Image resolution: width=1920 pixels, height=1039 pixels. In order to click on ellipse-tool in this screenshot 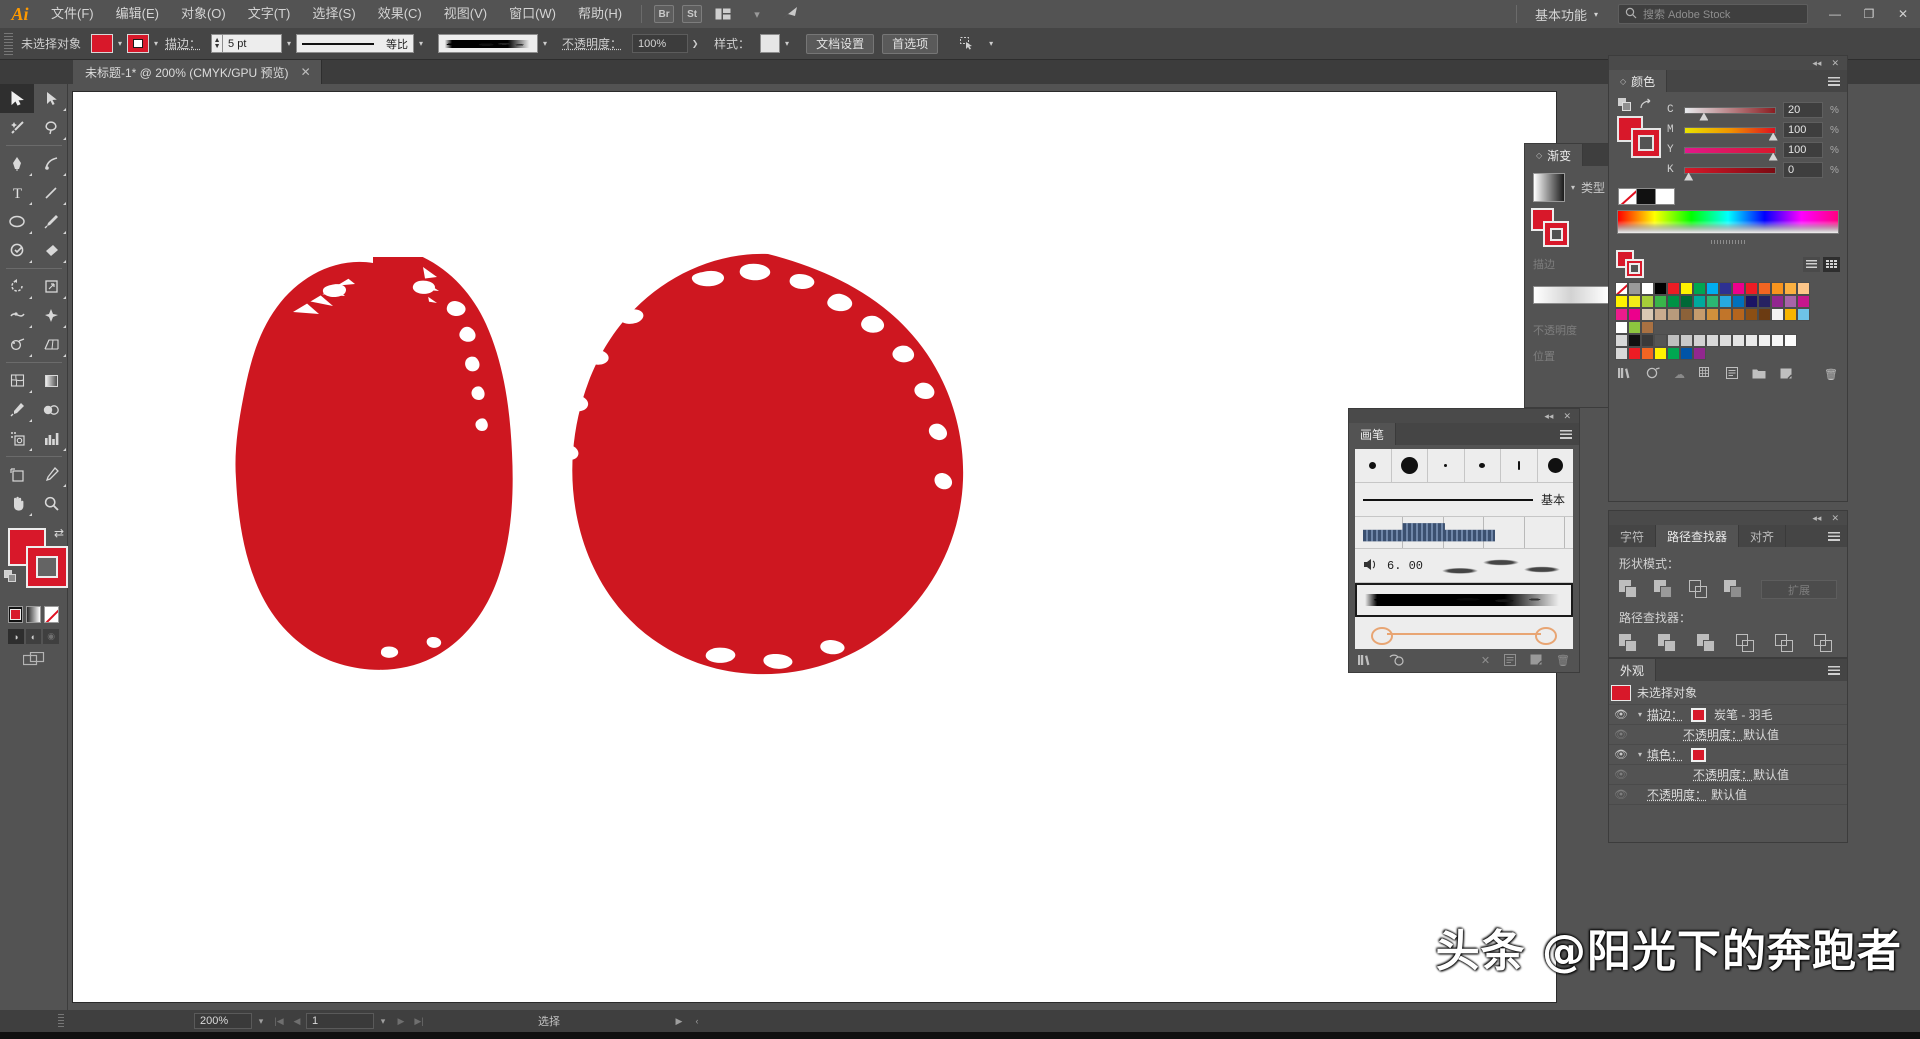, I will do `click(17, 221)`.